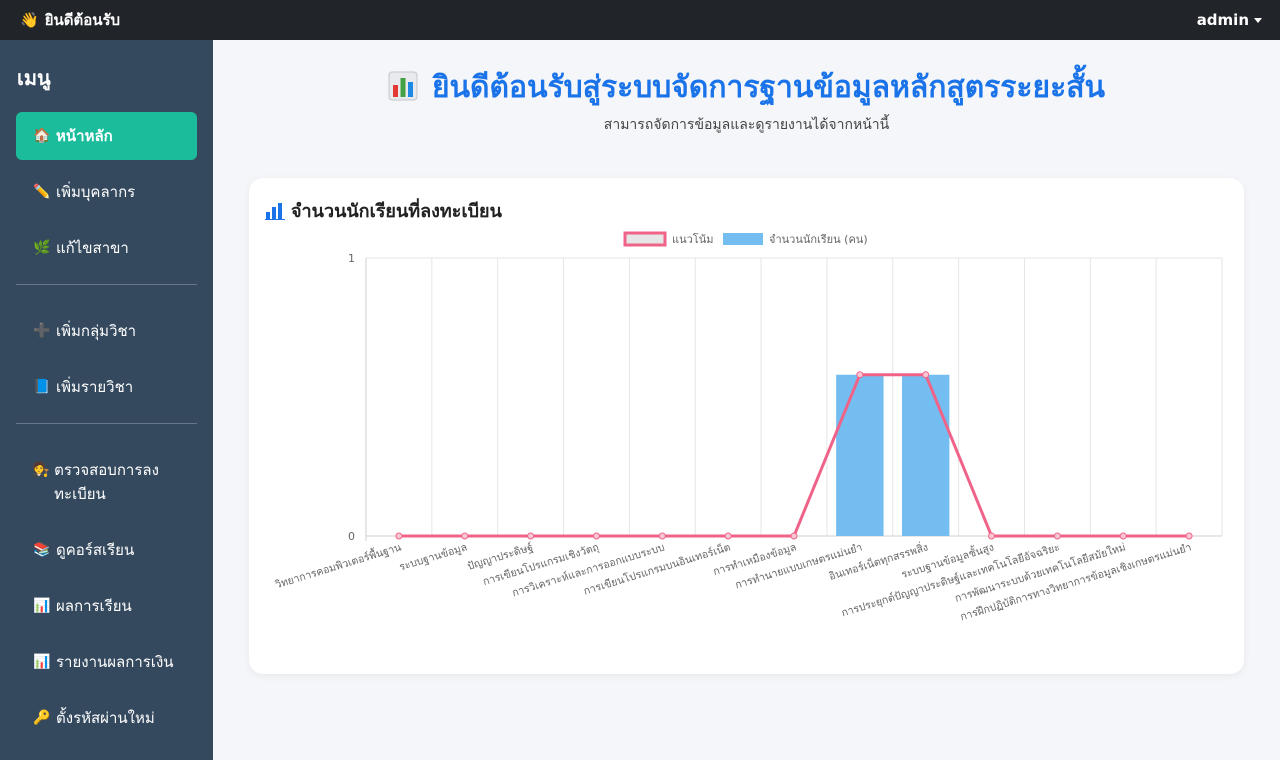 This screenshot has width=1280, height=760. I want to click on legend-swatch-students, so click(743, 239).